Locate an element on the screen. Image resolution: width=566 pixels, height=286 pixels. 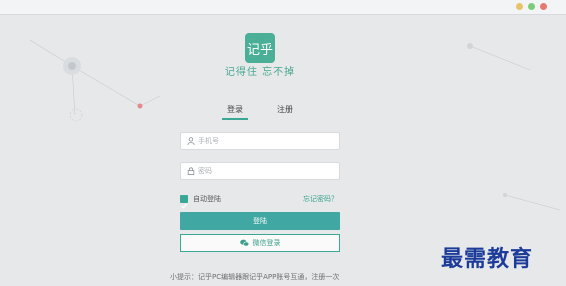
password-input: 密码 is located at coordinates (260, 171).